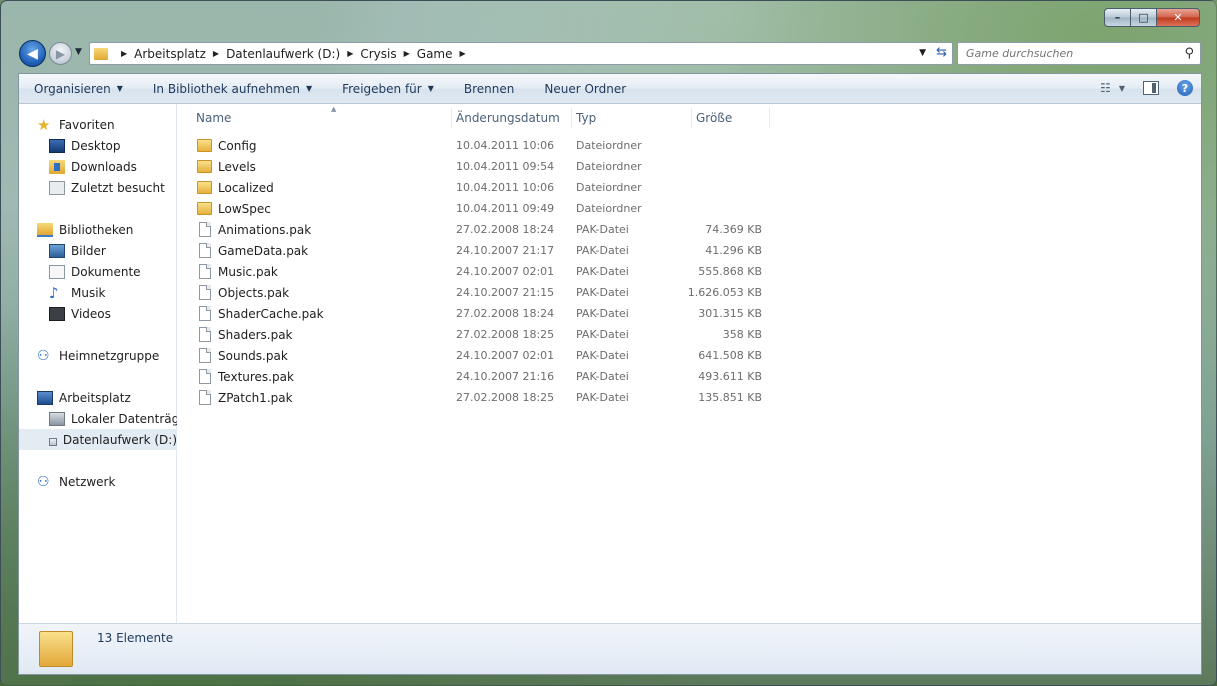 The image size is (1217, 686). I want to click on sidebar-item-datenlaufwerk: Datenlaufwerk (D:), so click(98, 439).